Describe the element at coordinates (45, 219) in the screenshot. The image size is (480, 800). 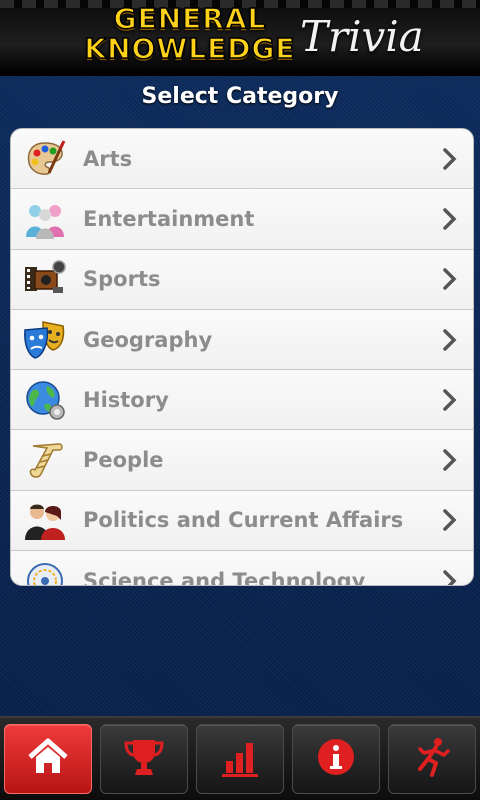
I see `people-icon` at that location.